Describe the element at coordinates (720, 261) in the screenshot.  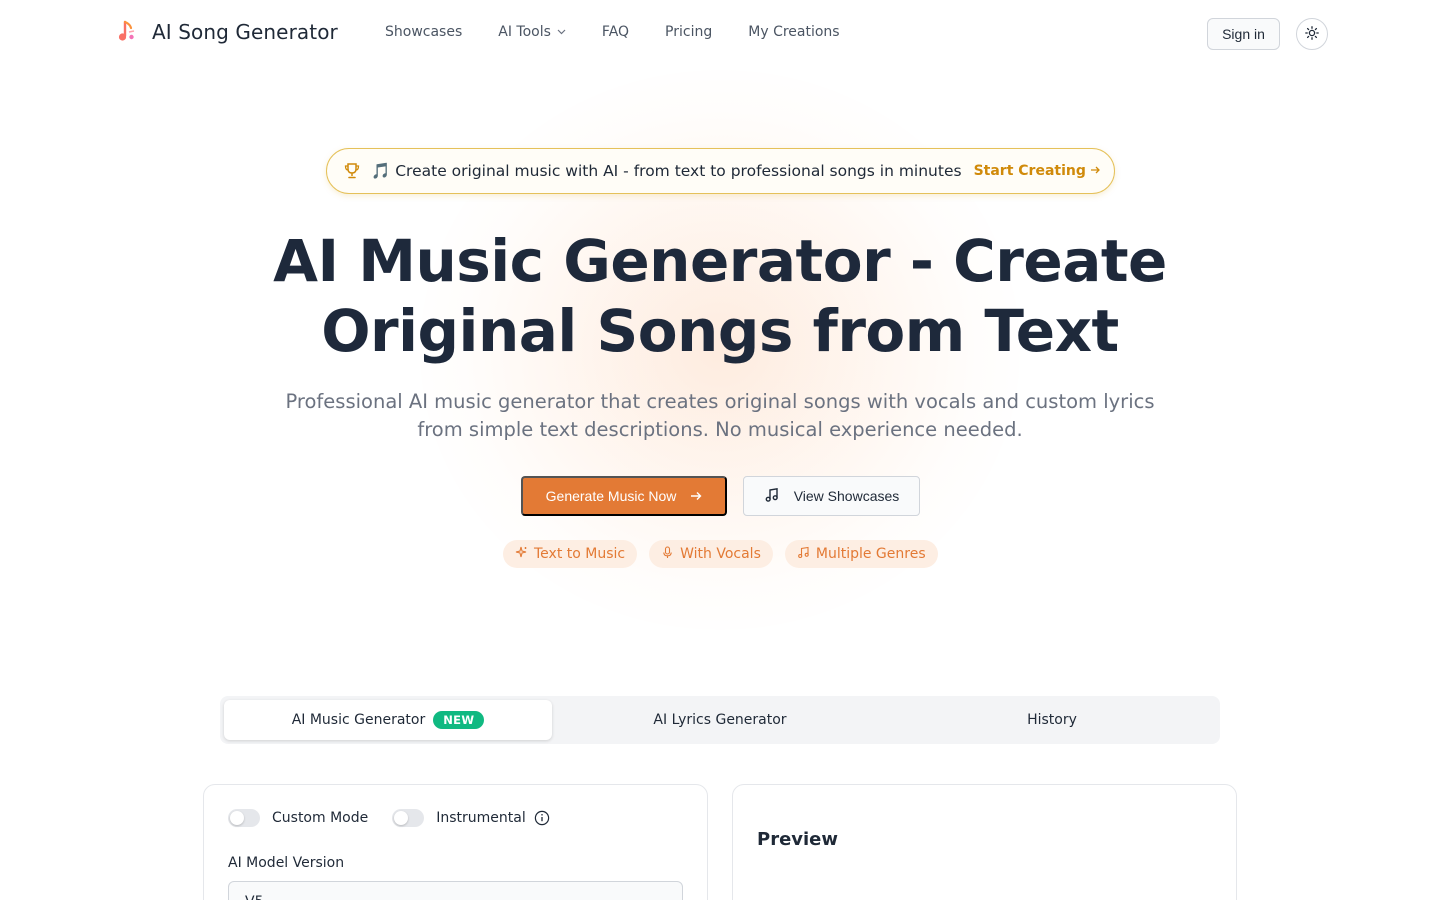
I see `hero-title-line-1: AI Music Generator - Create` at that location.